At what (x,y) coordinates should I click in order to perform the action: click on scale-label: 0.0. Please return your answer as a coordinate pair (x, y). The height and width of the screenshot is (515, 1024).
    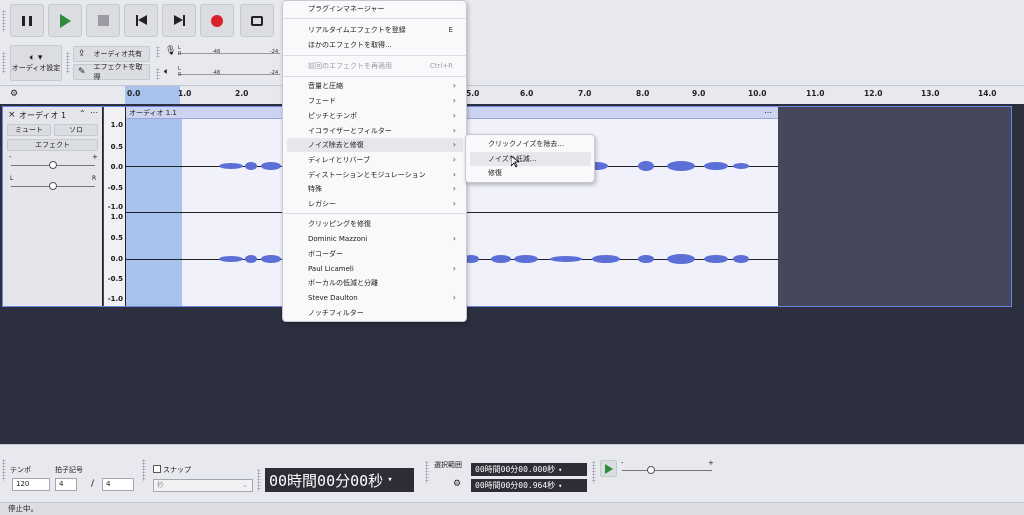
    Looking at the image, I should click on (116, 259).